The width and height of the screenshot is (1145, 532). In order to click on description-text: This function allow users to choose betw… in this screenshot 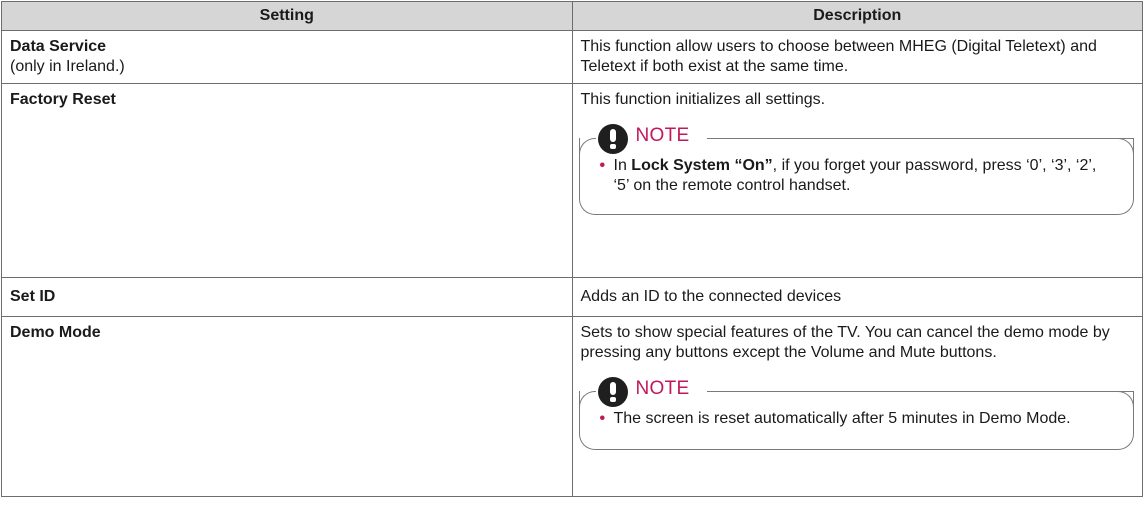, I will do `click(838, 56)`.